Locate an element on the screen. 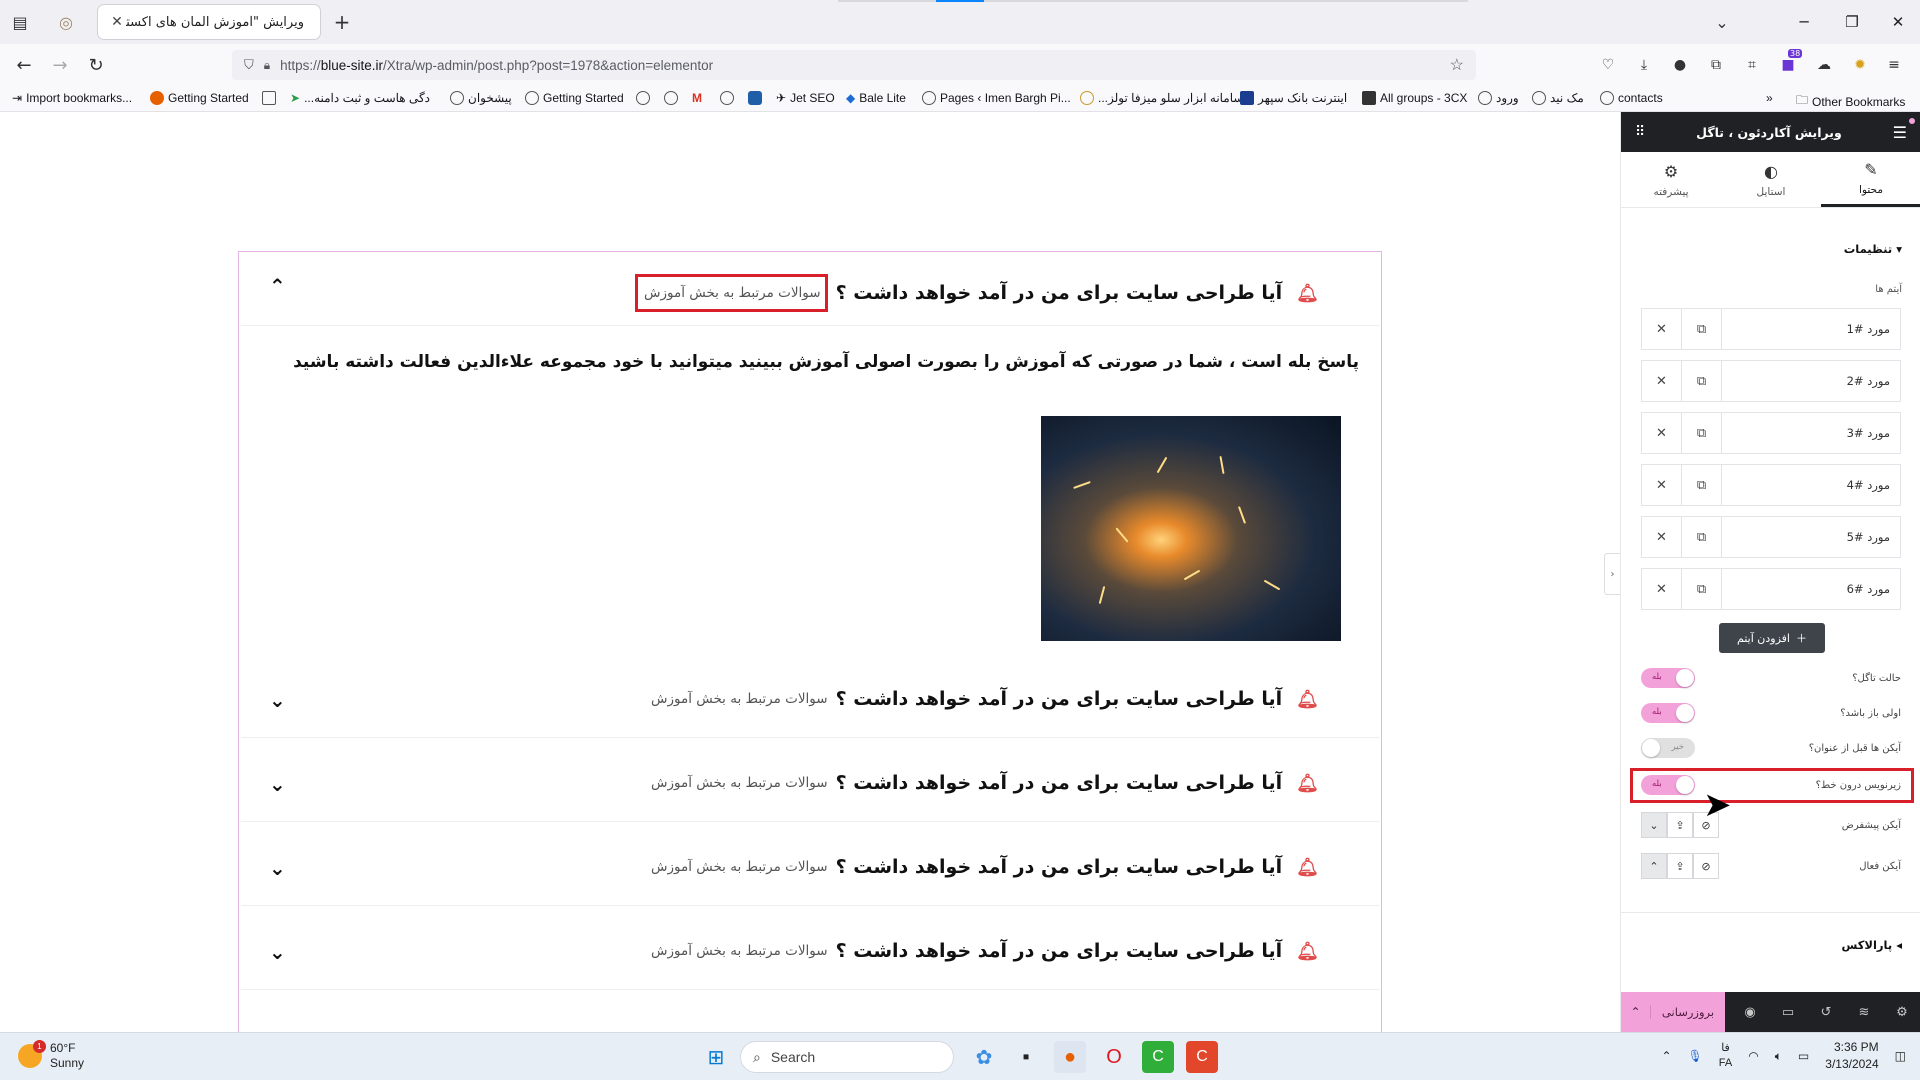 The image size is (1920, 1080). new-tab-icon: + is located at coordinates (342, 22).